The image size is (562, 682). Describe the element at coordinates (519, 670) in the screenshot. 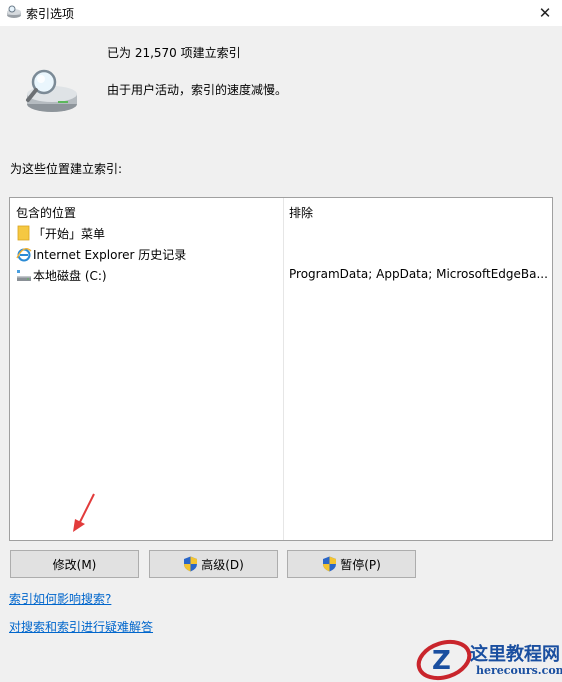

I see `watermark-url: herecours.com` at that location.